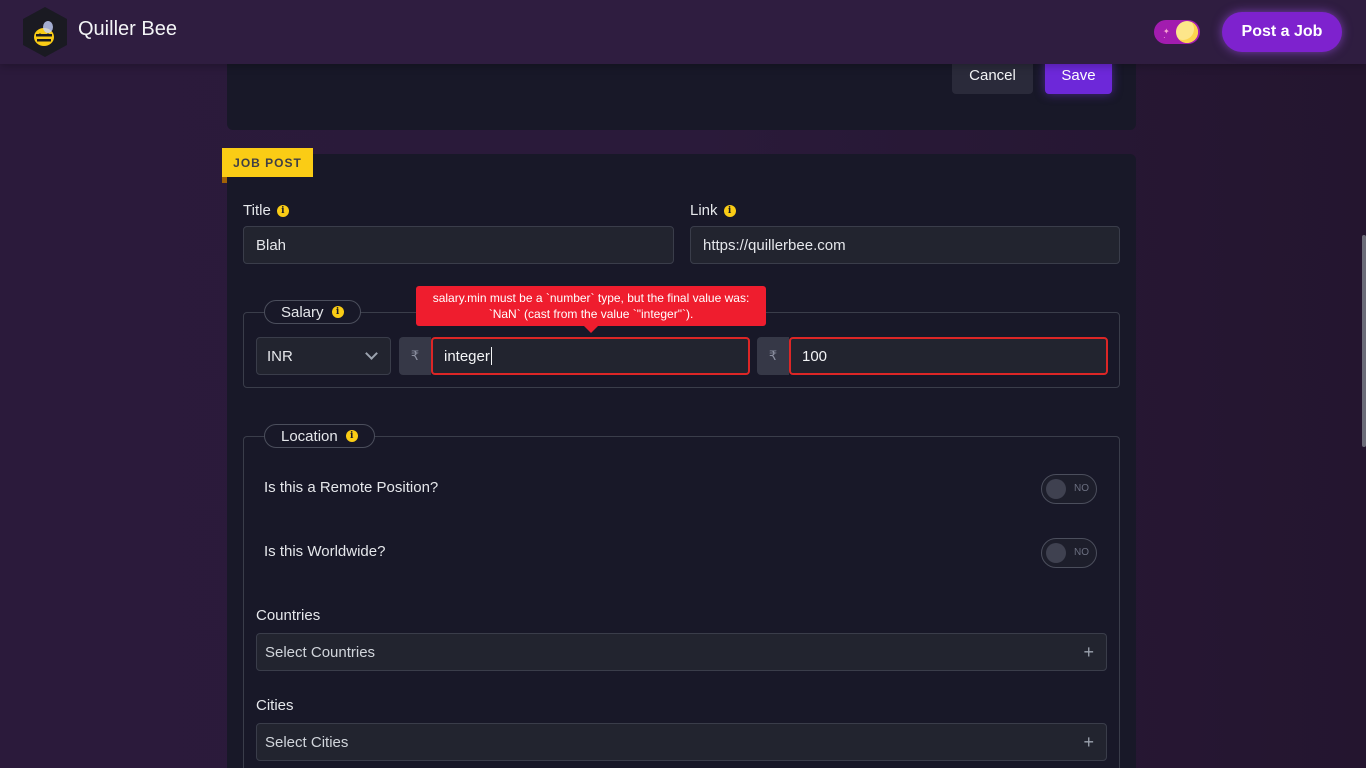 The width and height of the screenshot is (1366, 768). I want to click on tooltip-arrow, so click(591, 329).